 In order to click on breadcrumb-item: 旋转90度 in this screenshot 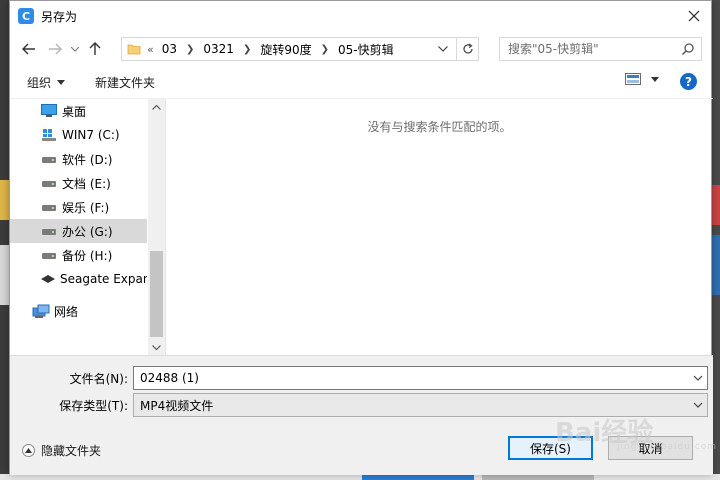, I will do `click(285, 49)`.